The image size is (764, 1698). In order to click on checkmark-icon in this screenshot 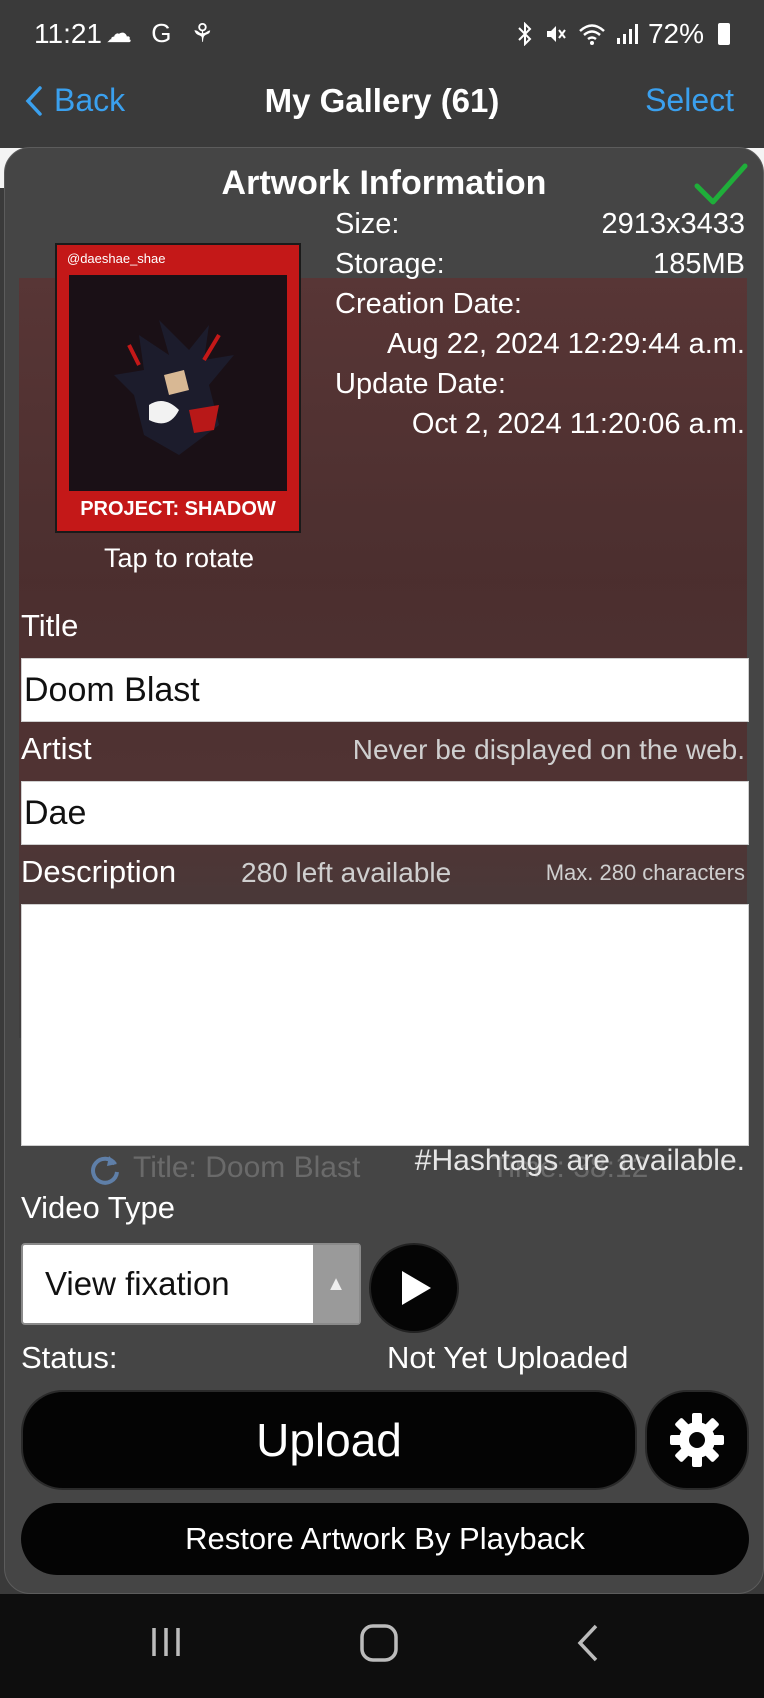, I will do `click(721, 184)`.